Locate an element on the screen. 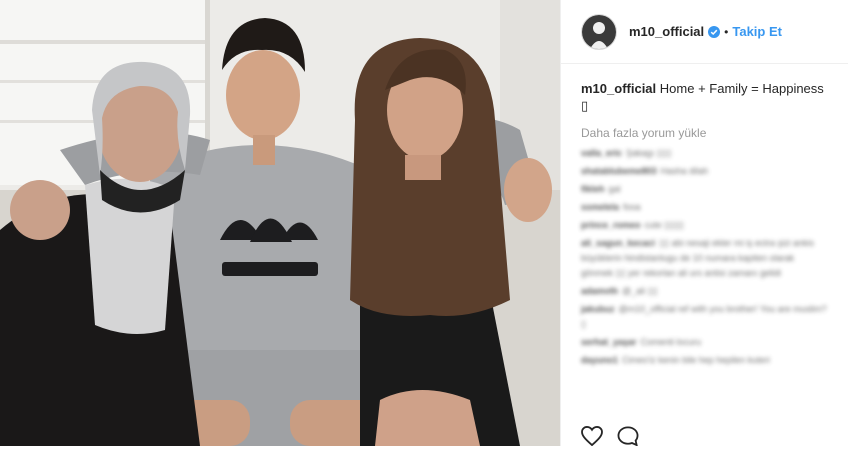 This screenshot has height=451, width=848. avatar is located at coordinates (599, 31).